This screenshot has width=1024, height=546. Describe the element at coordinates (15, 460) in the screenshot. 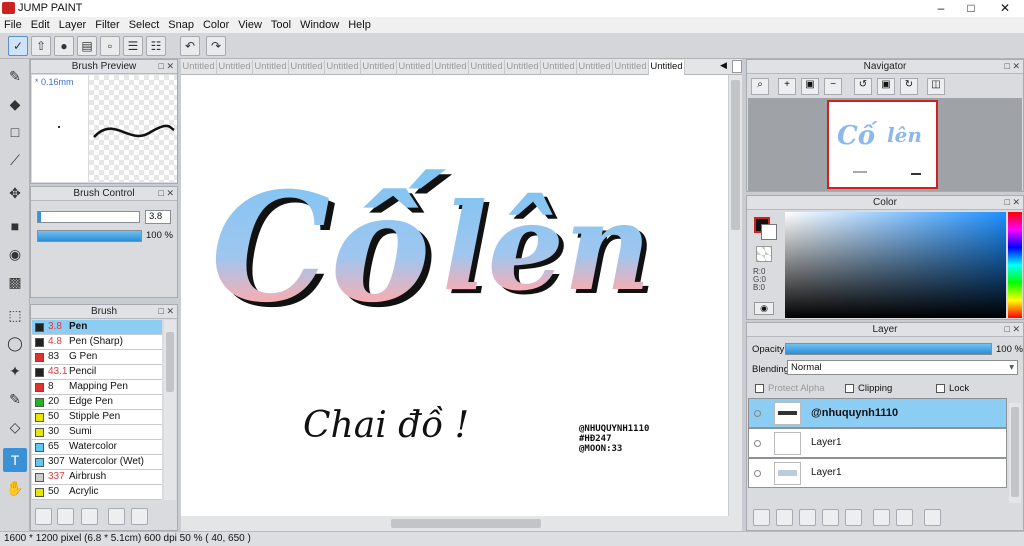

I see `text-icon: T` at that location.